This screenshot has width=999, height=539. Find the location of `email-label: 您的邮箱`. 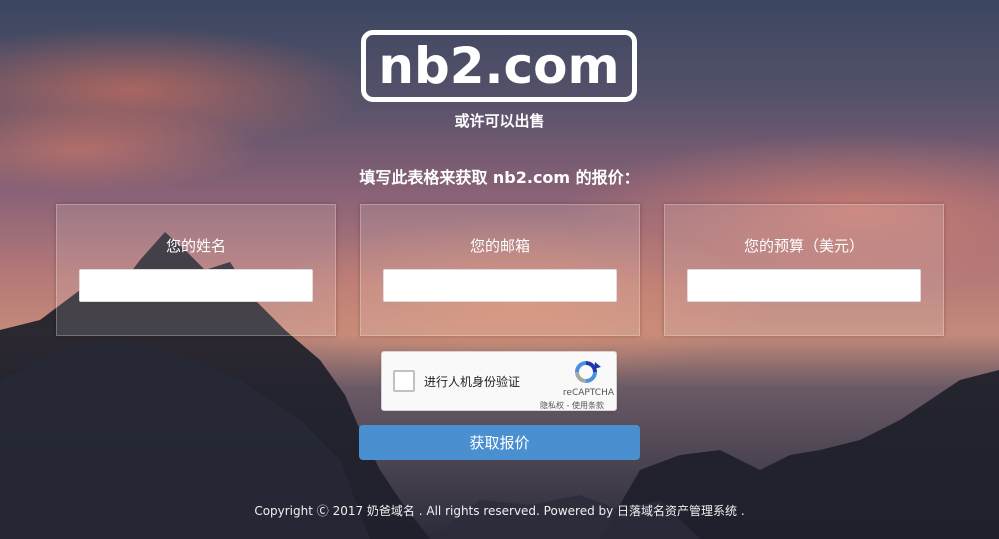

email-label: 您的邮箱 is located at coordinates (499, 246).